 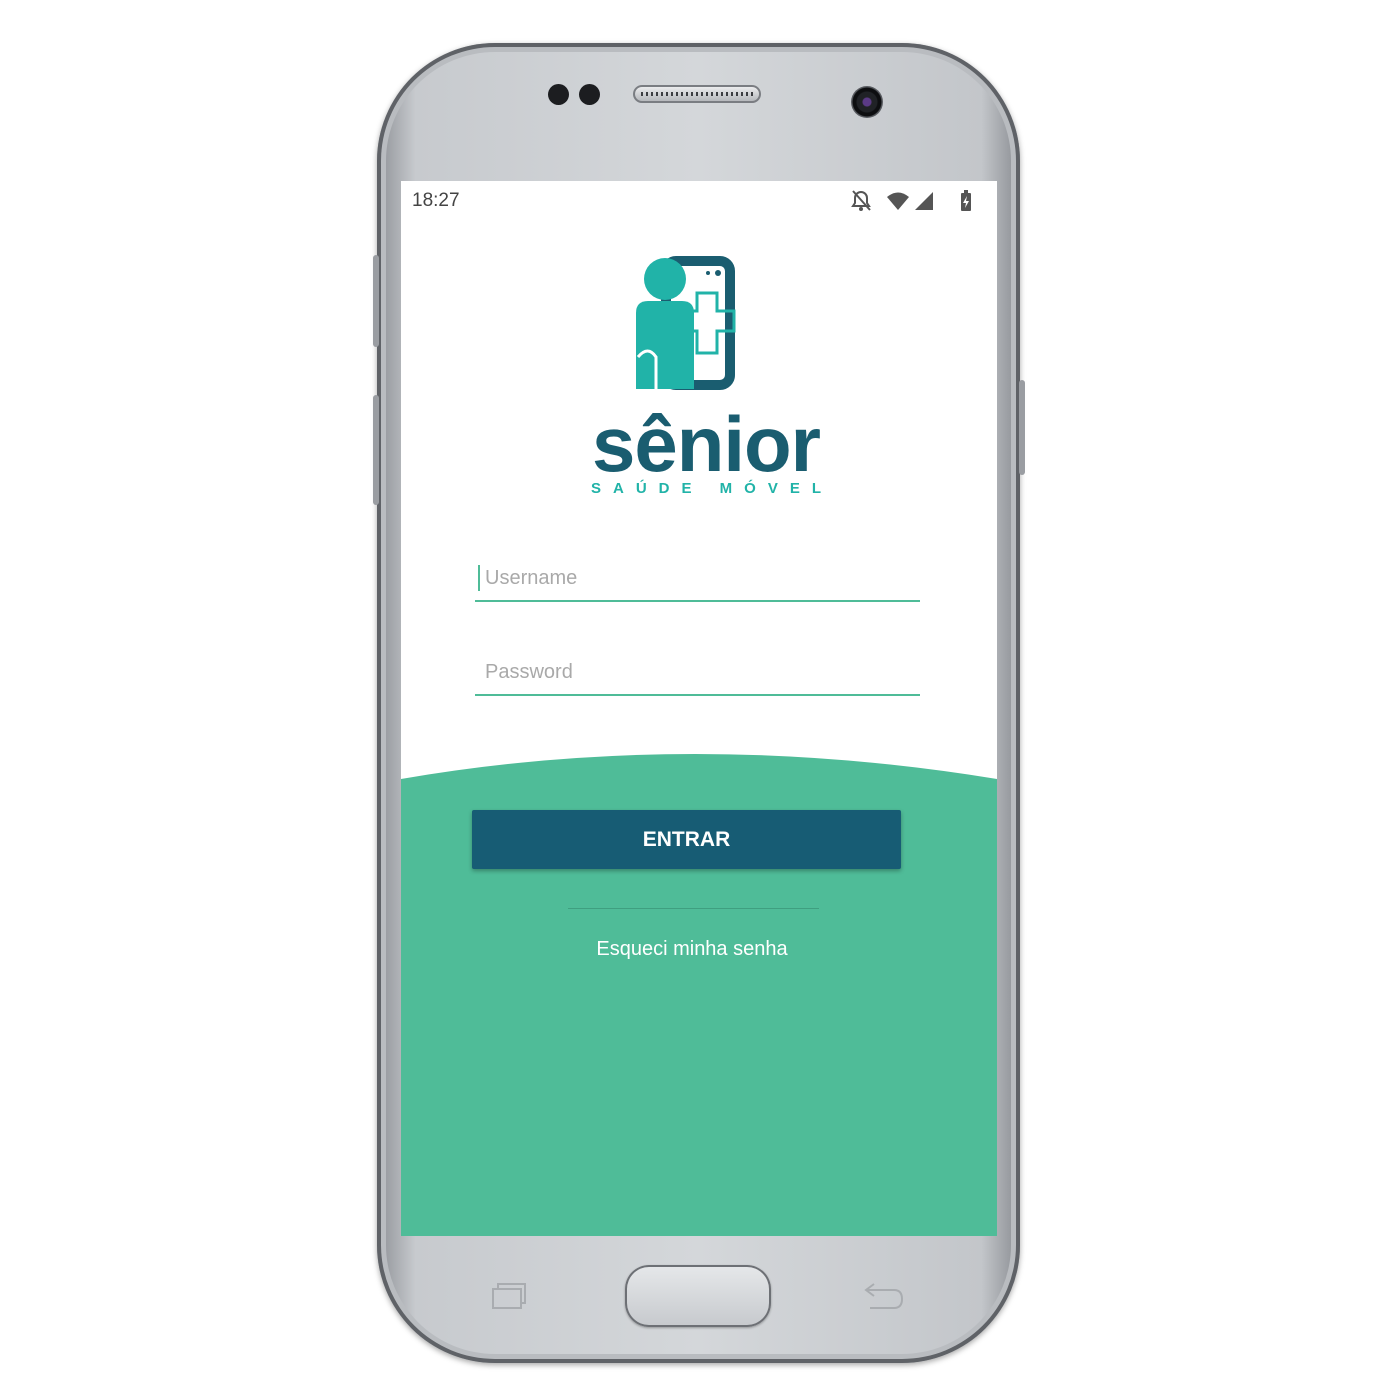 What do you see at coordinates (686, 323) in the screenshot?
I see `person-tablet-icon` at bounding box center [686, 323].